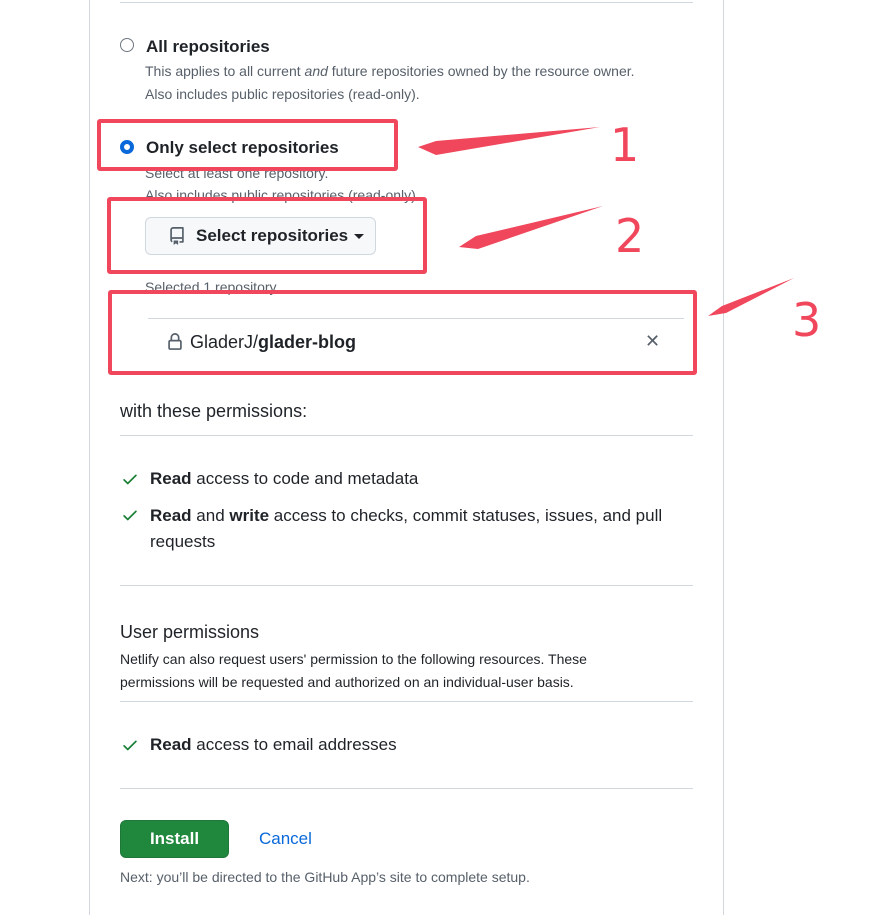 The width and height of the screenshot is (870, 915). Describe the element at coordinates (630, 236) in the screenshot. I see `annotation-number-2: 2` at that location.